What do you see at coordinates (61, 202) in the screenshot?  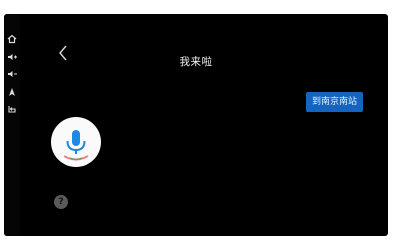 I see `help-button: ?` at bounding box center [61, 202].